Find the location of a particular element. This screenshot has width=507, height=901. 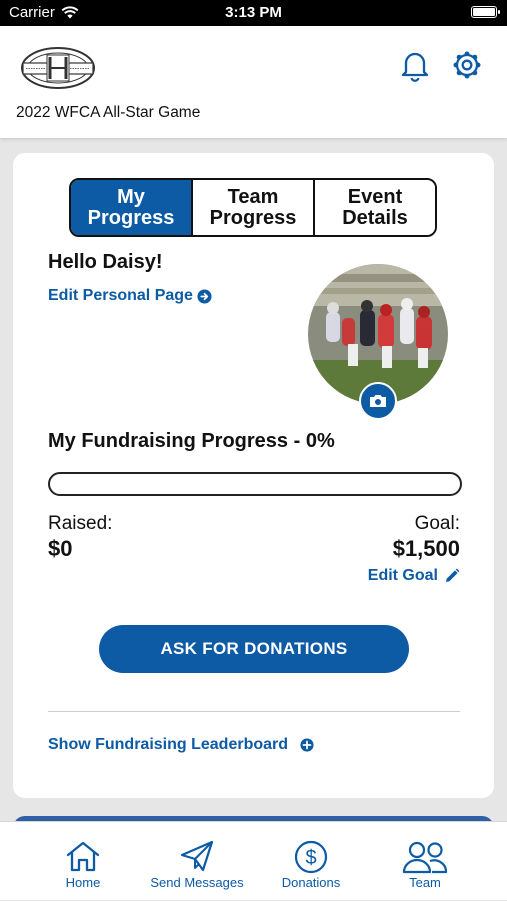

wfca-logo is located at coordinates (58, 68).